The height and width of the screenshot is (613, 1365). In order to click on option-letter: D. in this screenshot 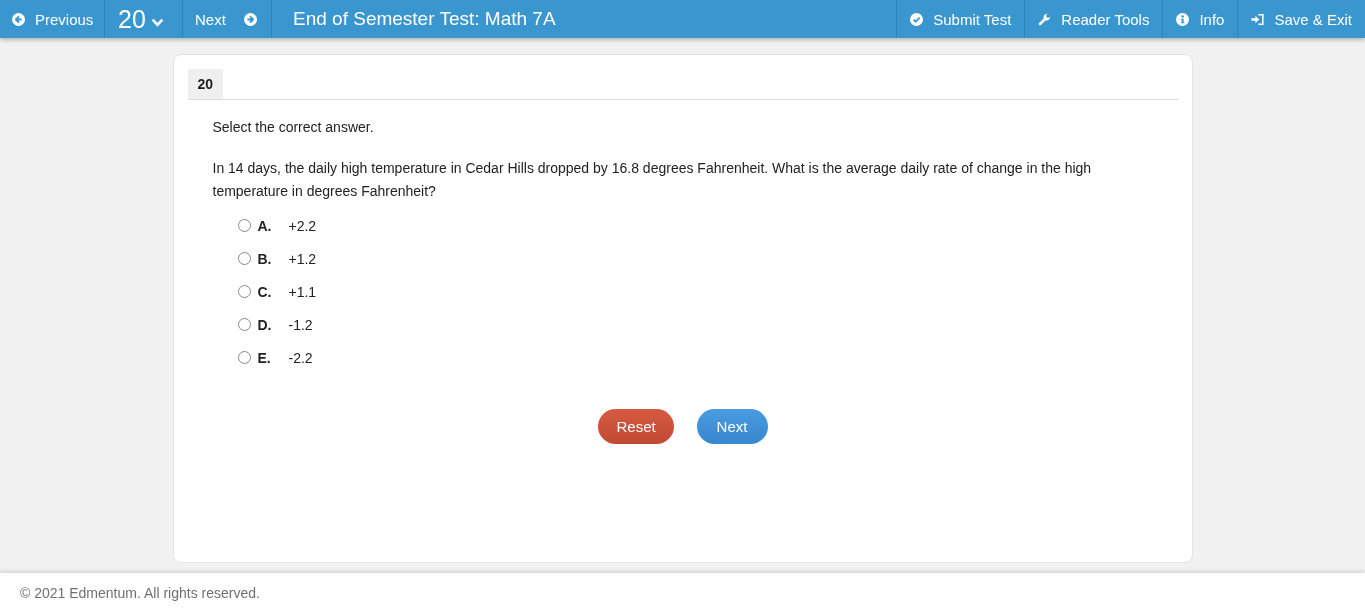, I will do `click(265, 325)`.